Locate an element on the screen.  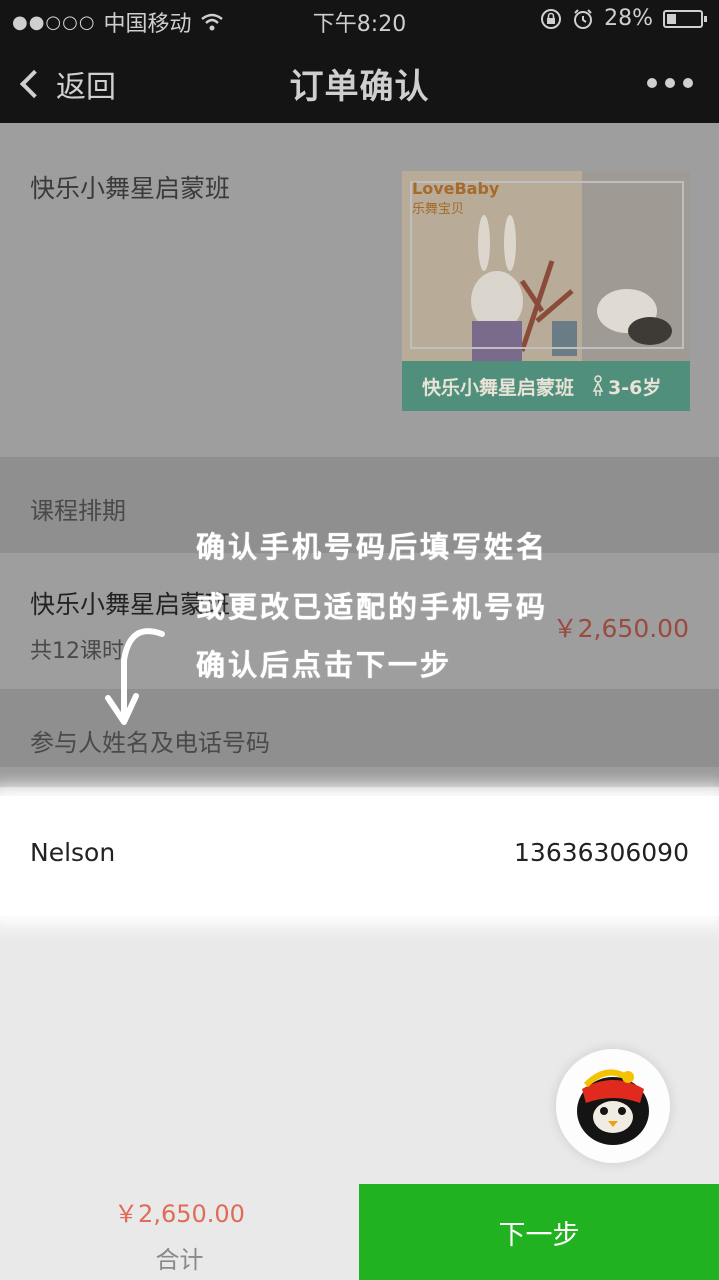
penguin-mascot-icon is located at coordinates (613, 1107).